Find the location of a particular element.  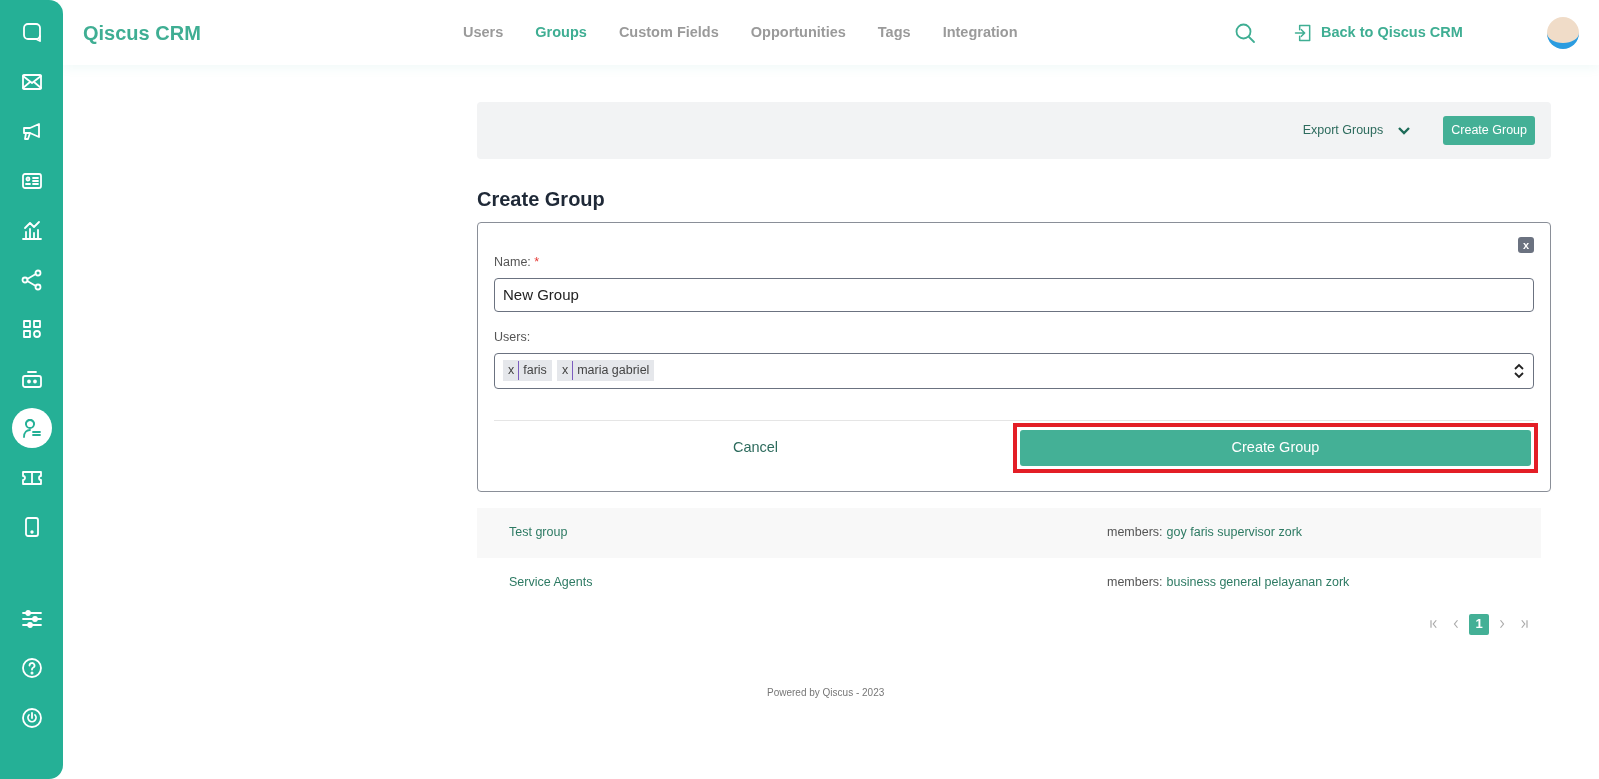

sort-arrows-icon is located at coordinates (1519, 370).